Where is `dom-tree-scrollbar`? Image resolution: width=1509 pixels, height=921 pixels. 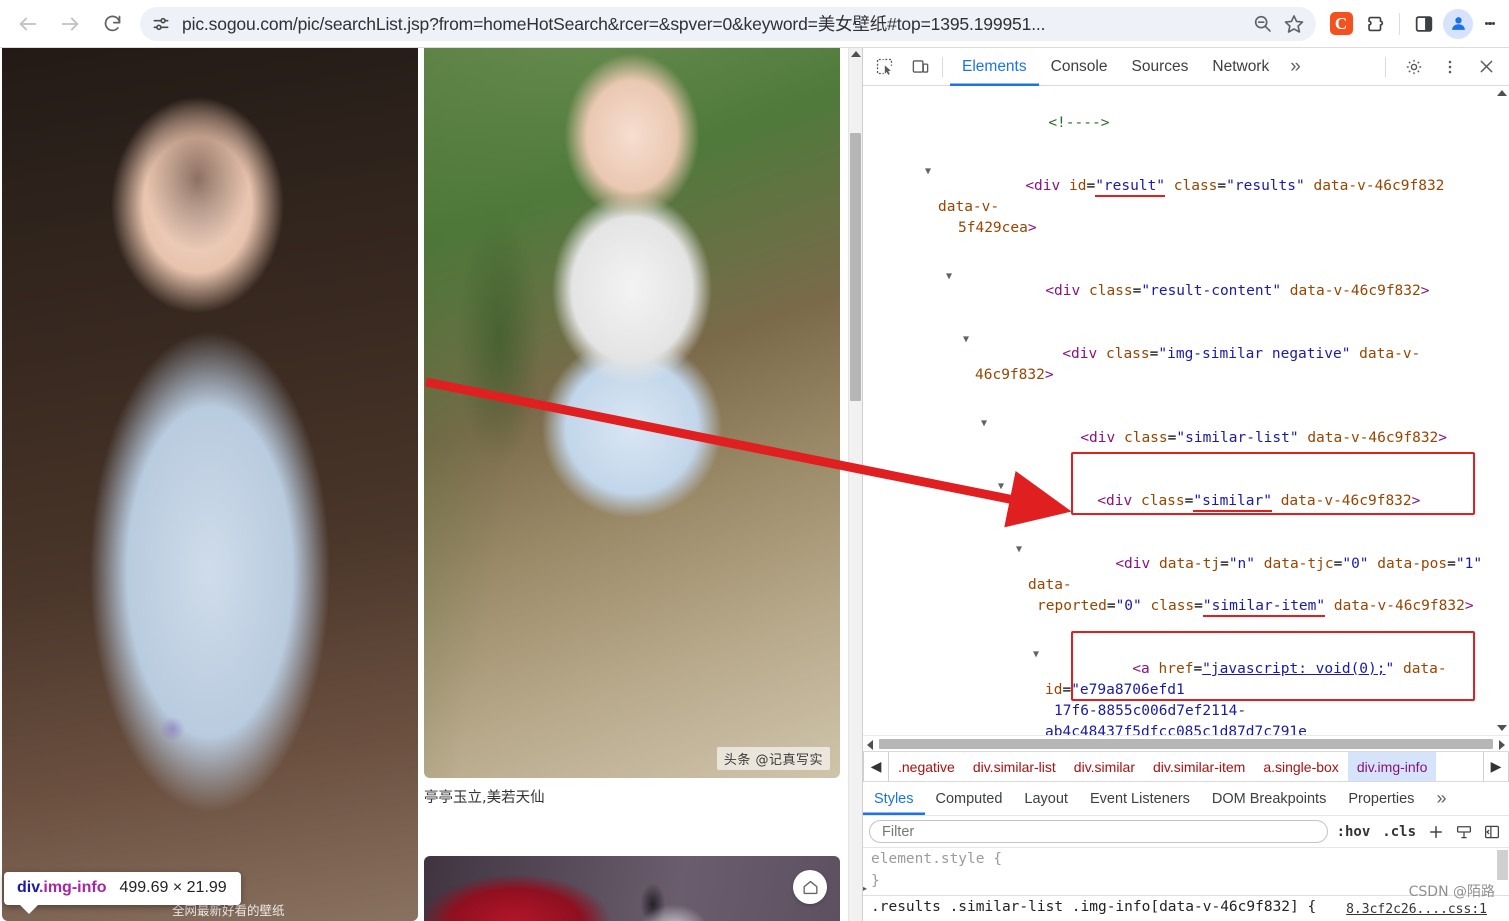 dom-tree-scrollbar is located at coordinates (1502, 410).